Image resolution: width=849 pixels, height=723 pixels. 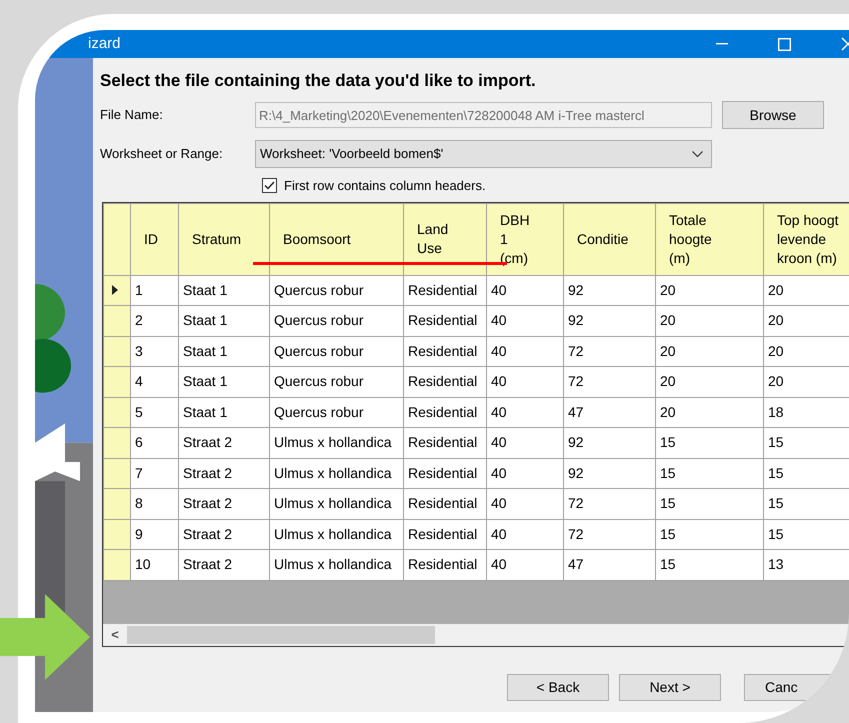 I want to click on wizard-button: Next >, so click(x=670, y=687).